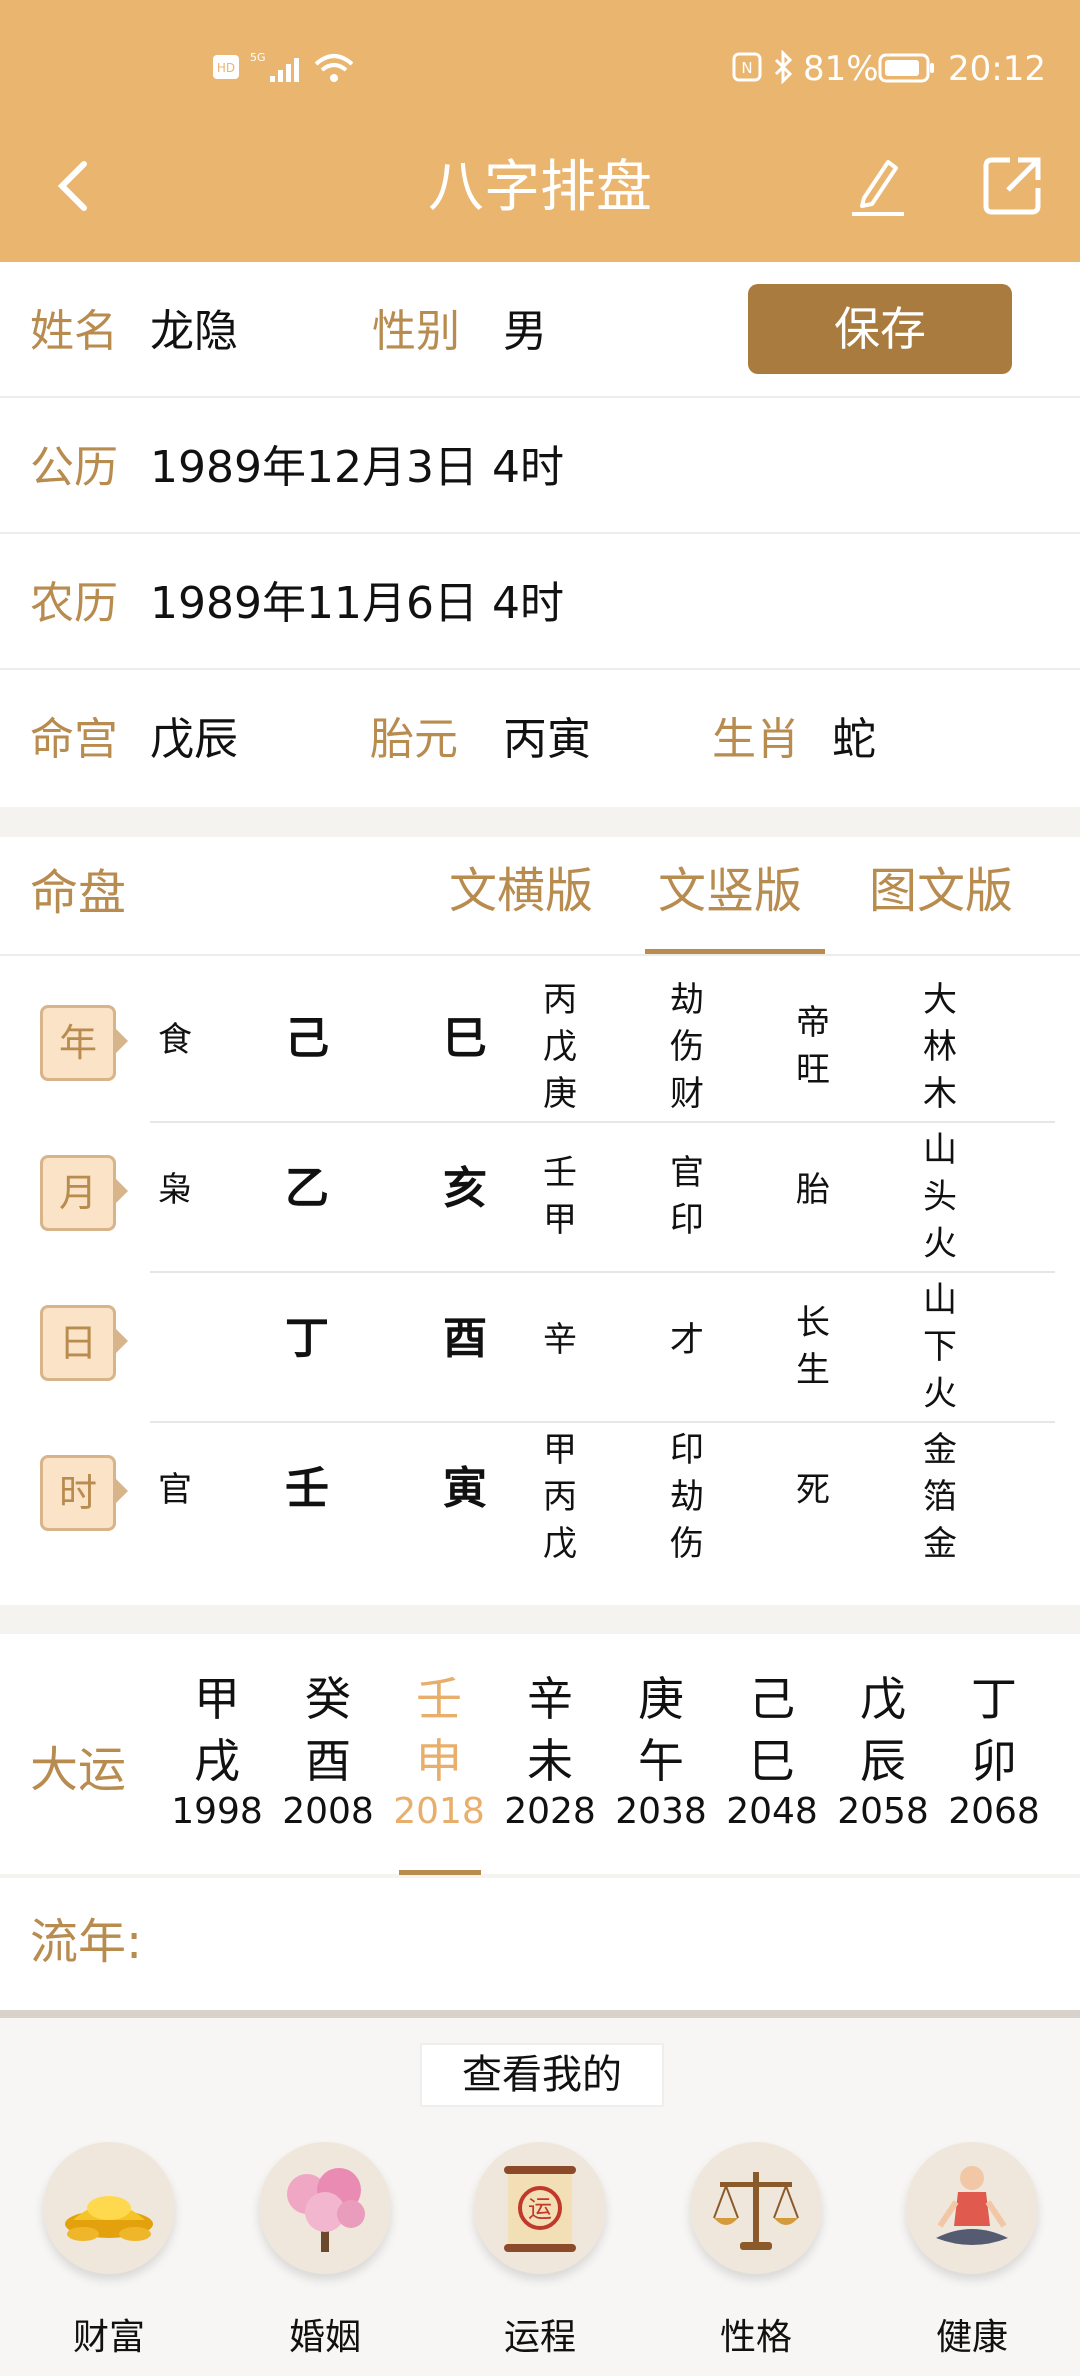 This screenshot has height=2376, width=1080. I want to click on gender-value: 男, so click(525, 331).